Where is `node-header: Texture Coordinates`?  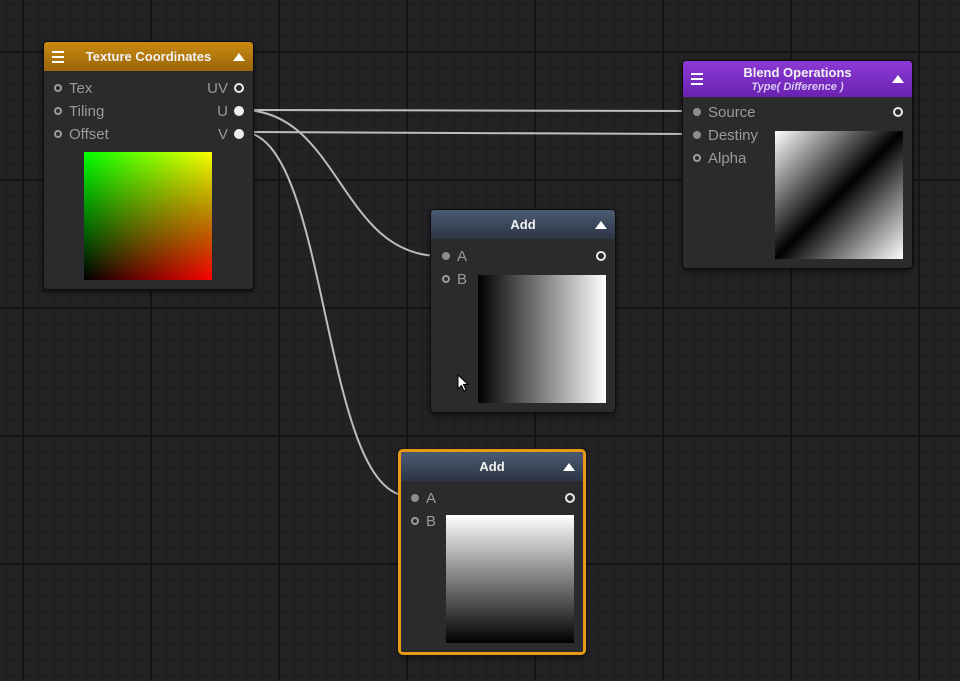
node-header: Texture Coordinates is located at coordinates (148, 56).